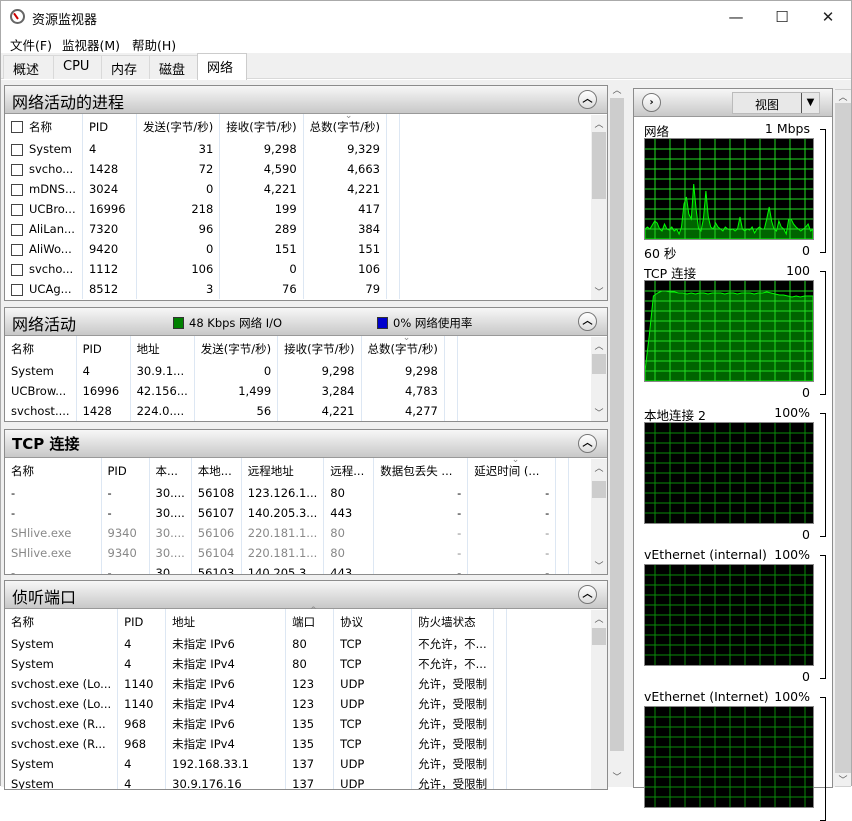 The width and height of the screenshot is (852, 821). What do you see at coordinates (203, 189) in the screenshot?
I see `table-row: mDNS... 3024 0 4,221 4,221` at bounding box center [203, 189].